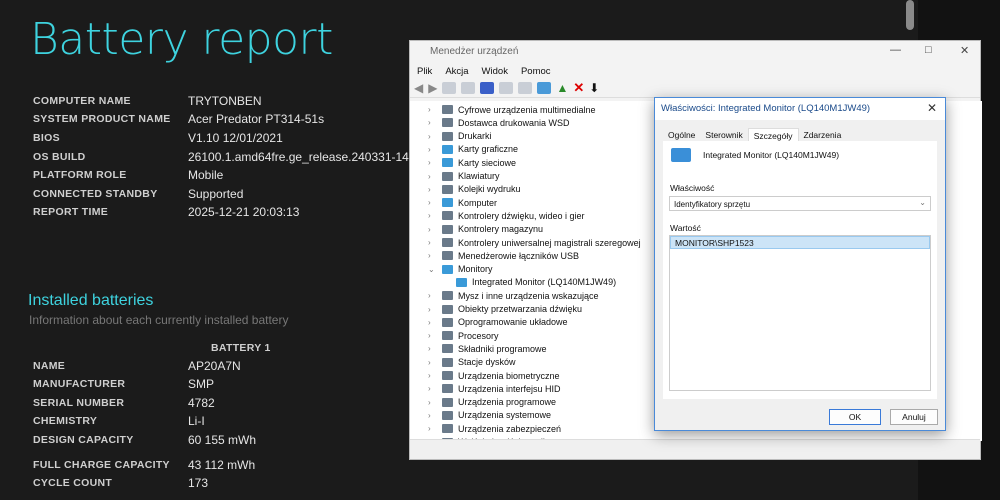  Describe the element at coordinates (449, 88) in the screenshot. I see `properties-icon` at that location.